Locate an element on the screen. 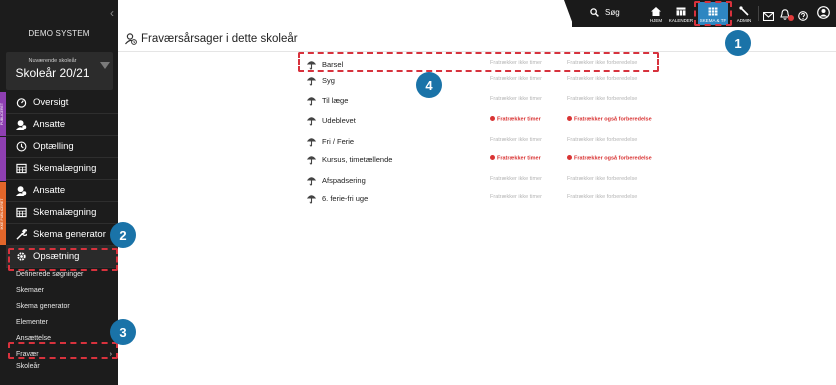 The width and height of the screenshot is (836, 385). callout-4: 4 is located at coordinates (429, 85).